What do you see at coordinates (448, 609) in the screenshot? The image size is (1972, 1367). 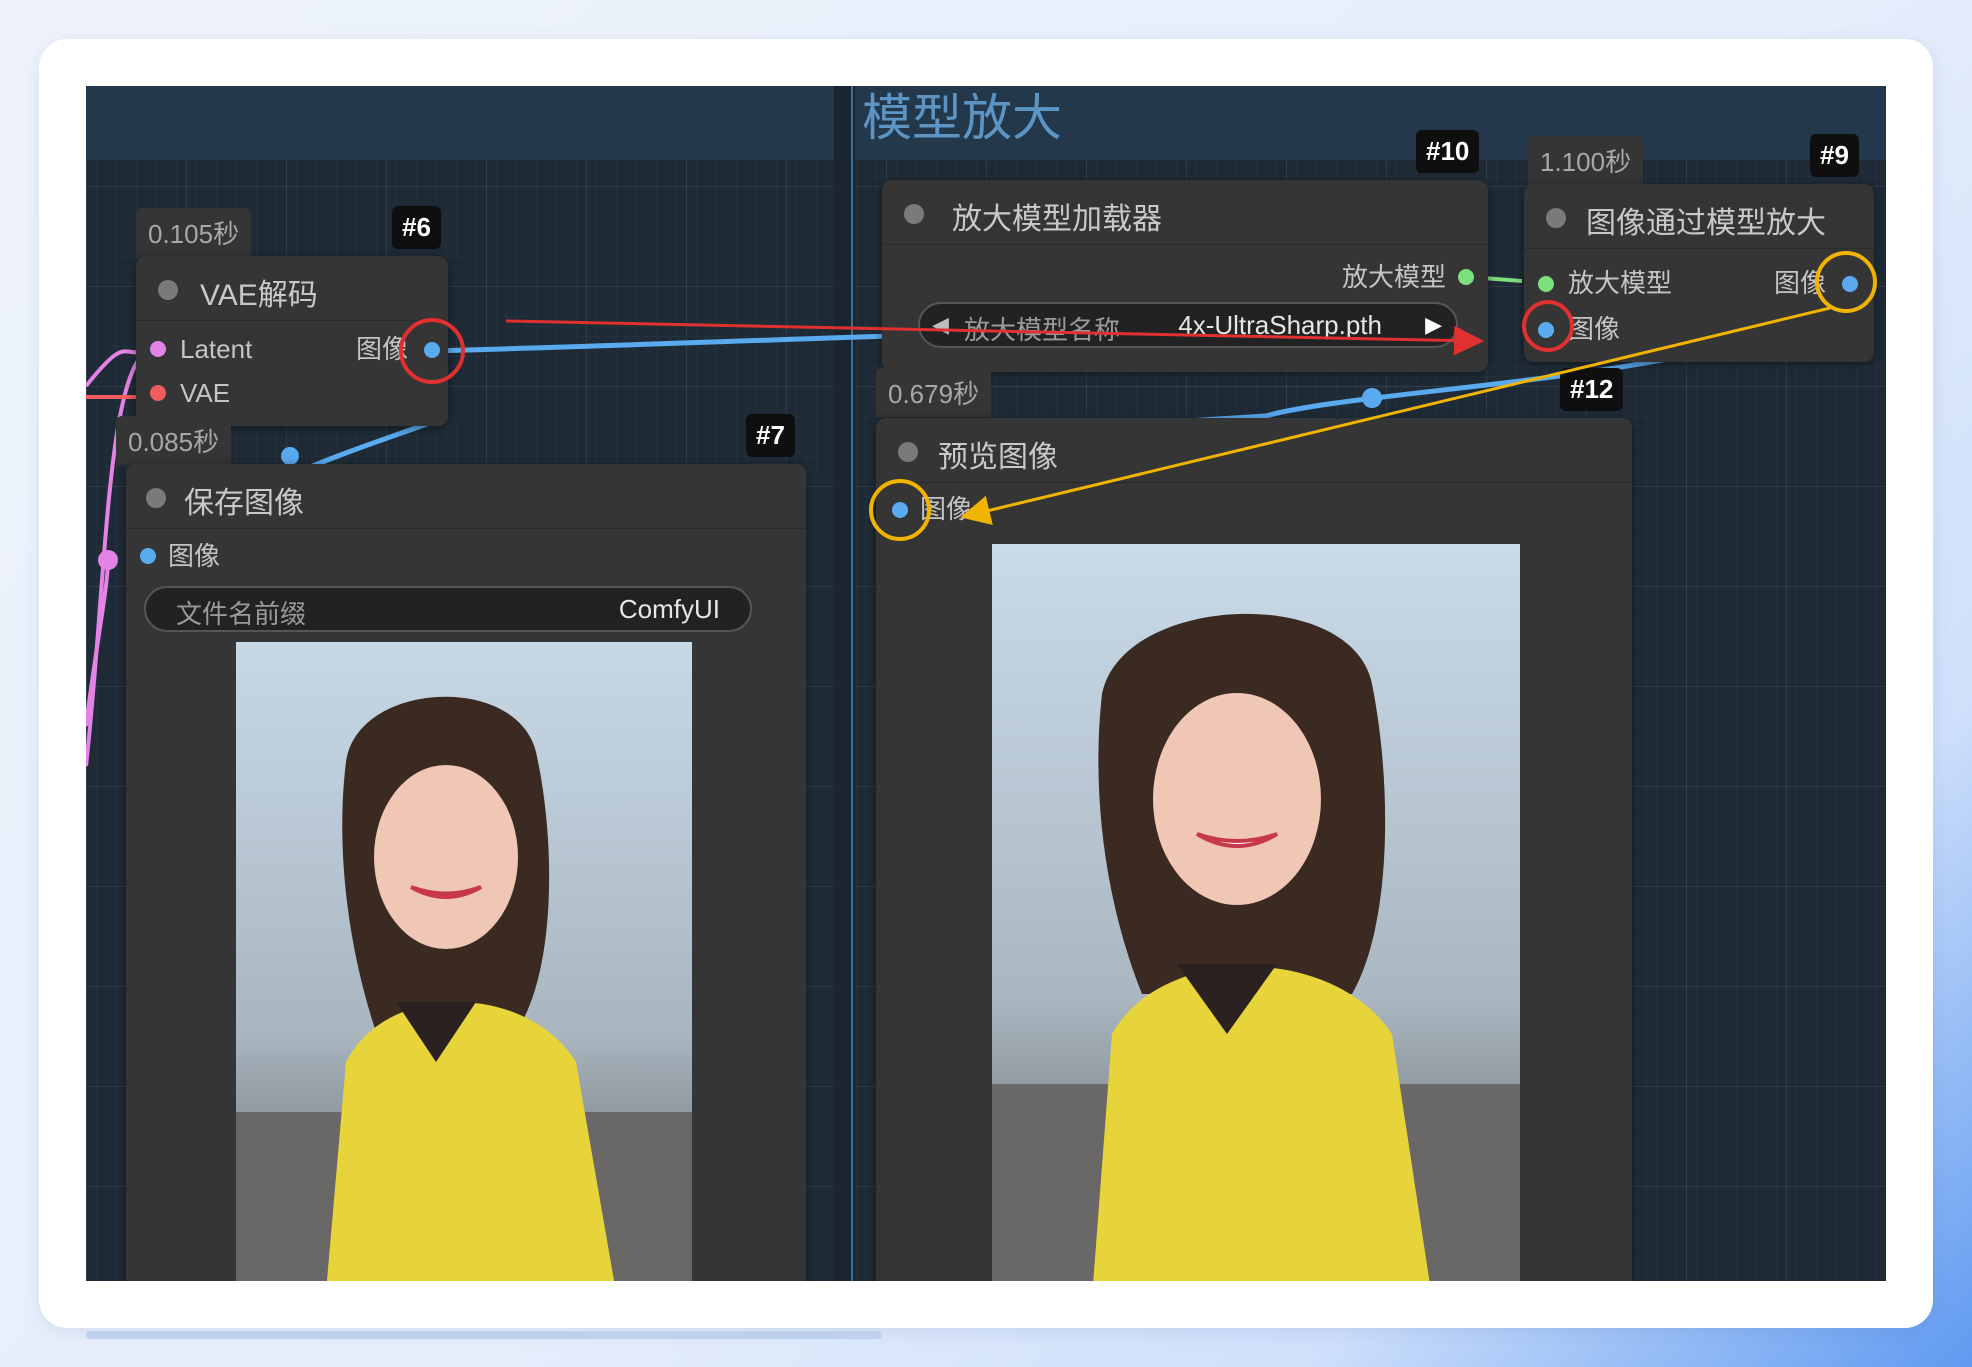 I see `filename-prefix-widget: 文件名前缀 ComfyUI` at bounding box center [448, 609].